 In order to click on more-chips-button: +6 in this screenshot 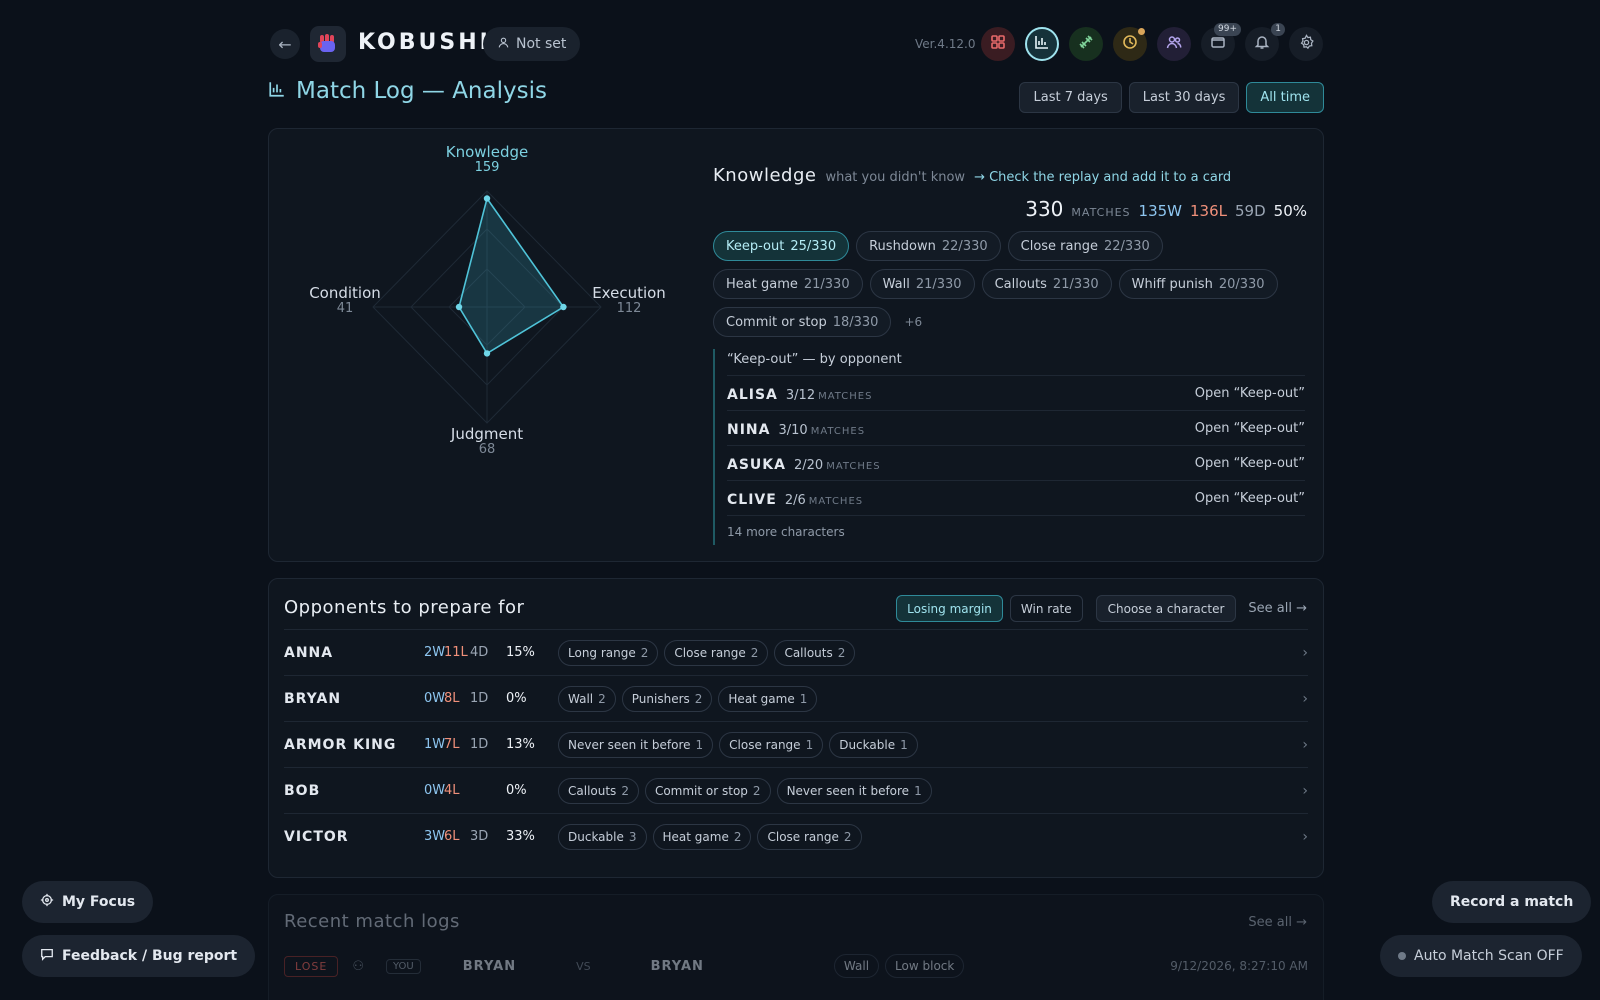, I will do `click(910, 322)`.